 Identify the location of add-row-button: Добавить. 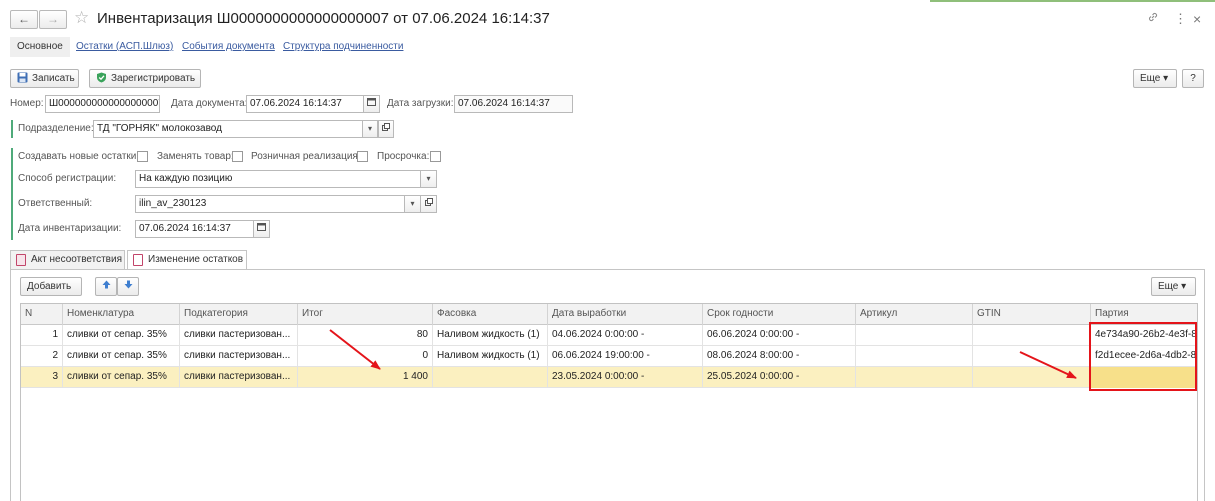
(51, 286).